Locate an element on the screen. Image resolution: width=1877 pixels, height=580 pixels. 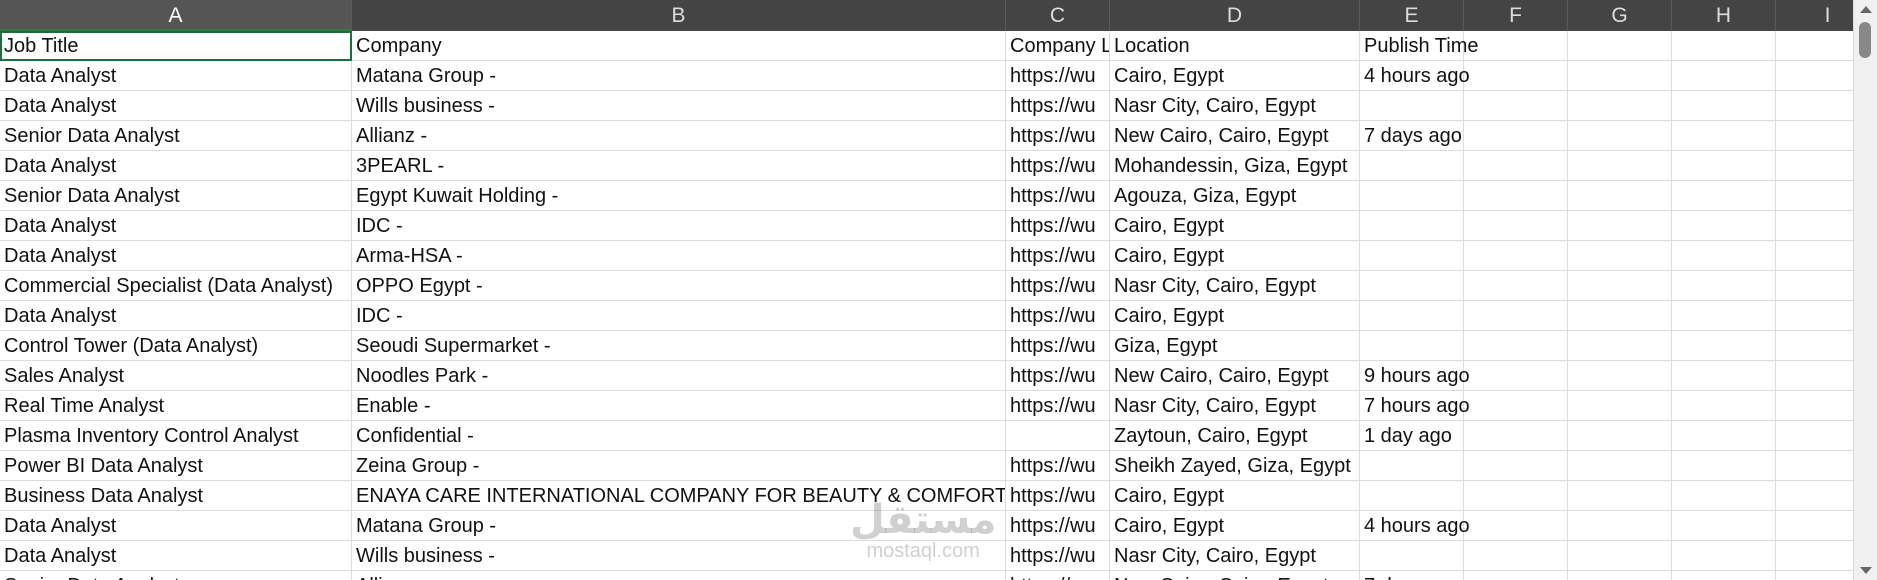
cell-g13 is located at coordinates (1620, 406).